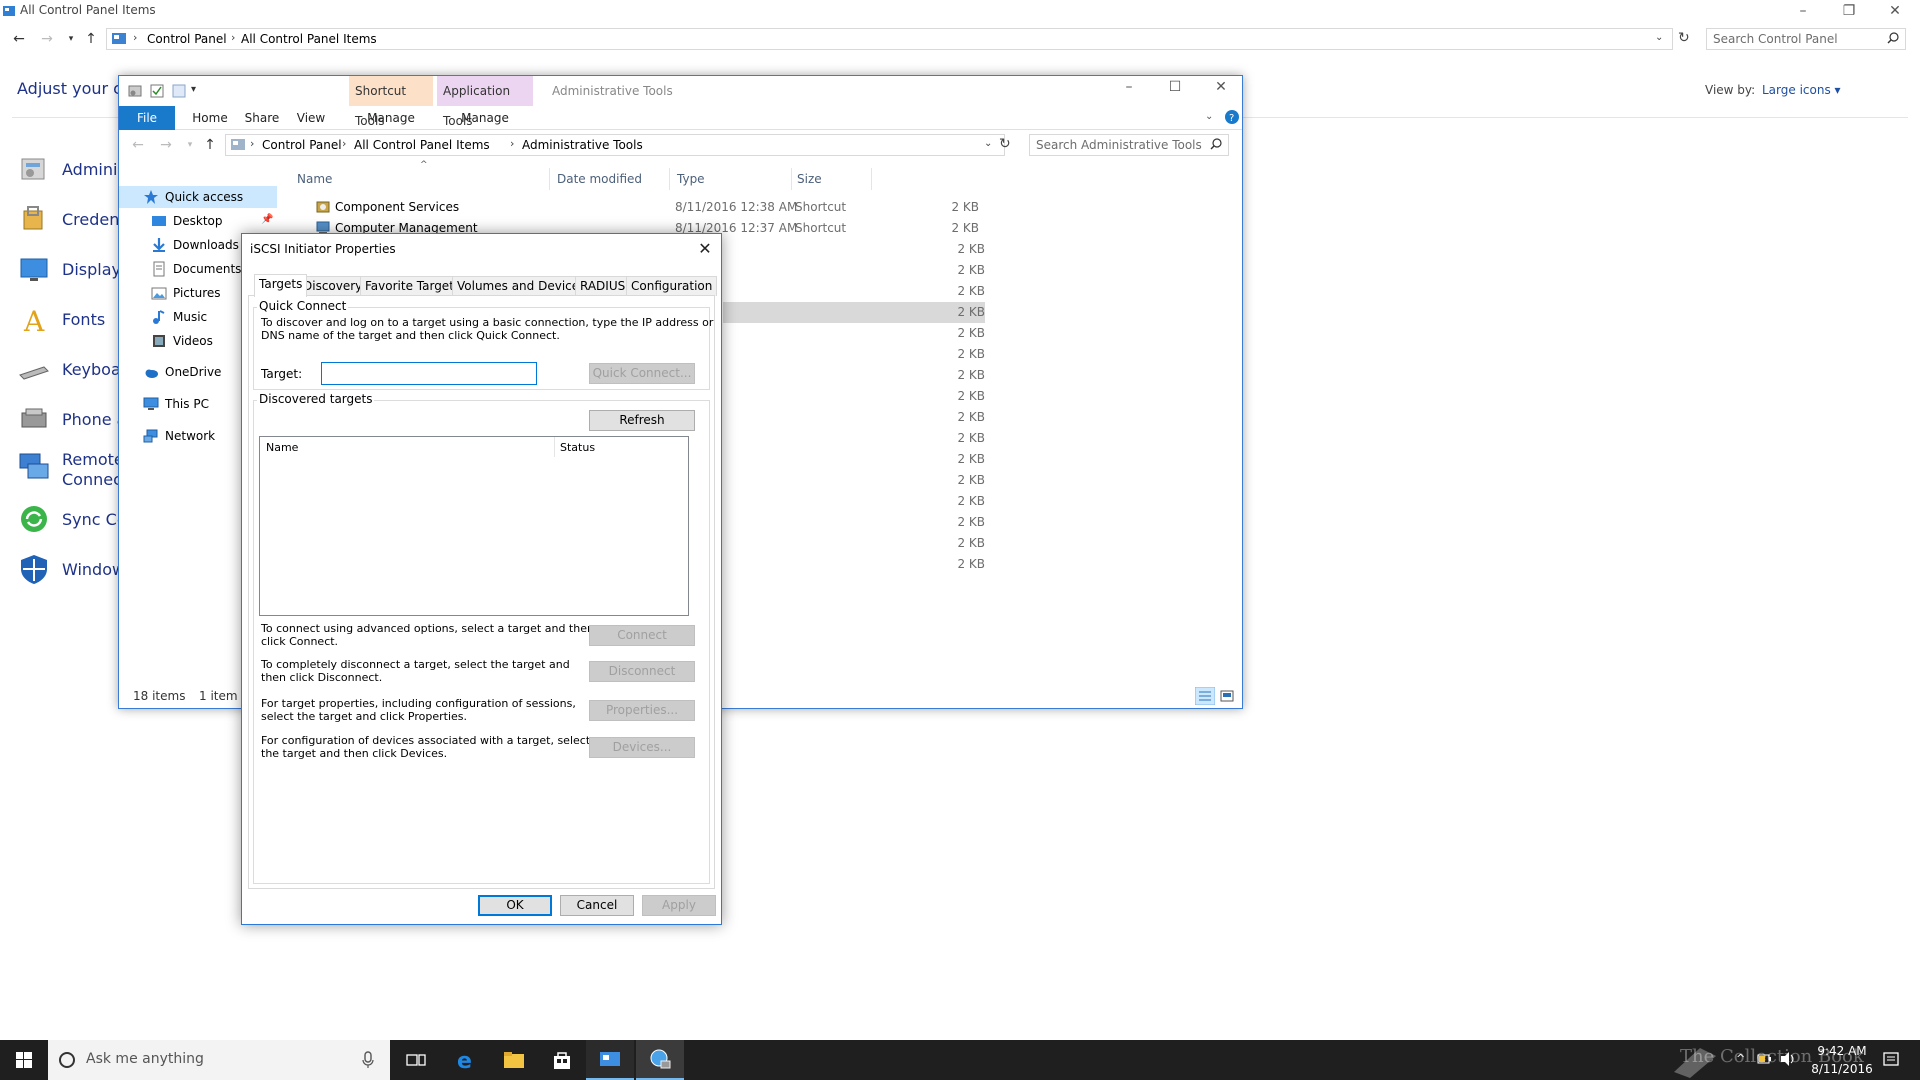 Image resolution: width=1920 pixels, height=1080 pixels. What do you see at coordinates (577, 447) in the screenshot?
I see `list-column-status: Status` at bounding box center [577, 447].